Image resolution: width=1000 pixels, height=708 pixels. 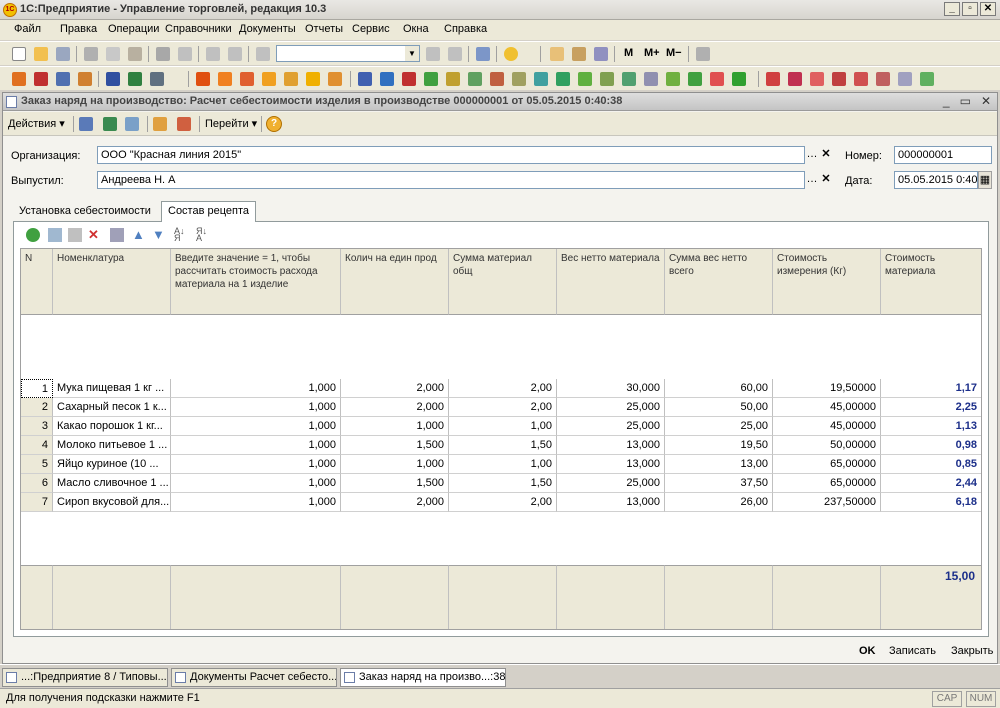 What do you see at coordinates (931, 426) in the screenshot?
I see `row-material-cost: 1,13` at bounding box center [931, 426].